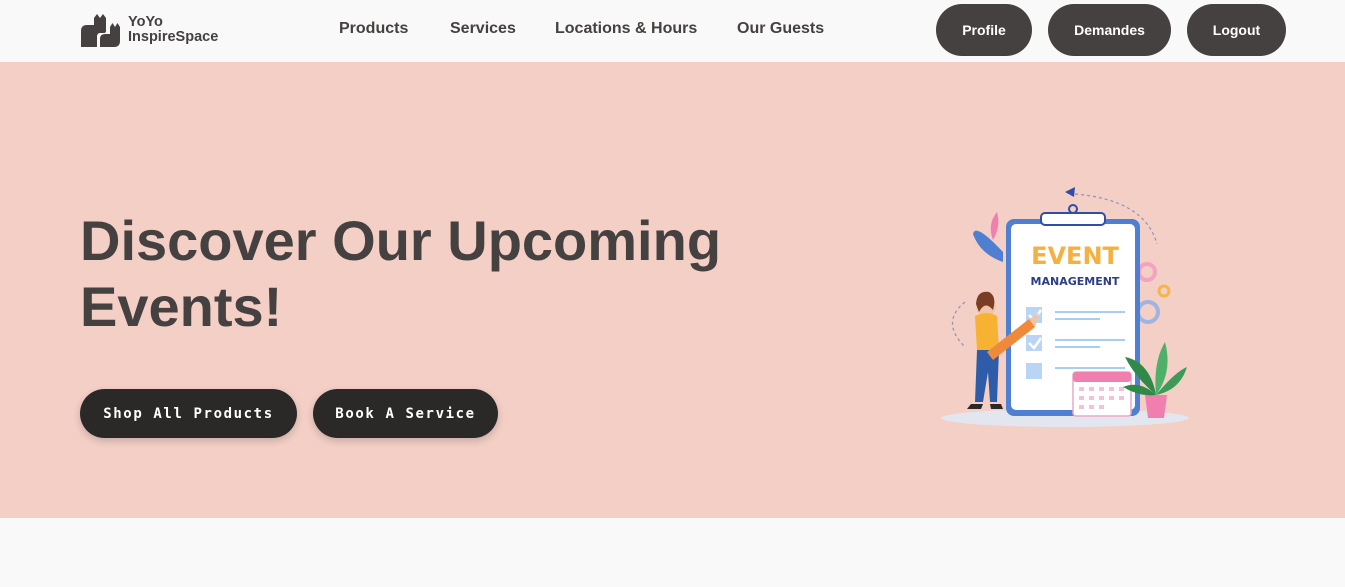 Image resolution: width=1345 pixels, height=587 pixels. Describe the element at coordinates (420, 274) in the screenshot. I see `hero-title: Discover Our Upcoming Events!` at that location.